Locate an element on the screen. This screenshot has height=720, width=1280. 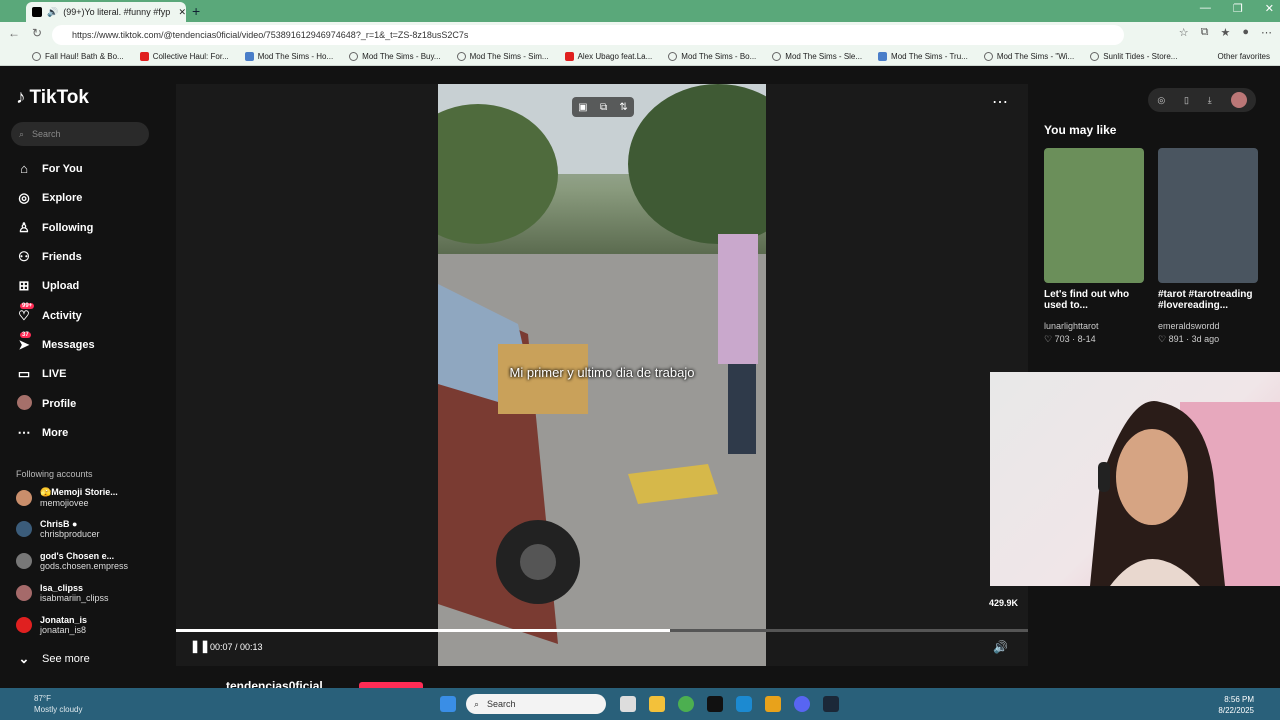
sidebar-item-following: ♙ Following is located at coordinates (54, 228).